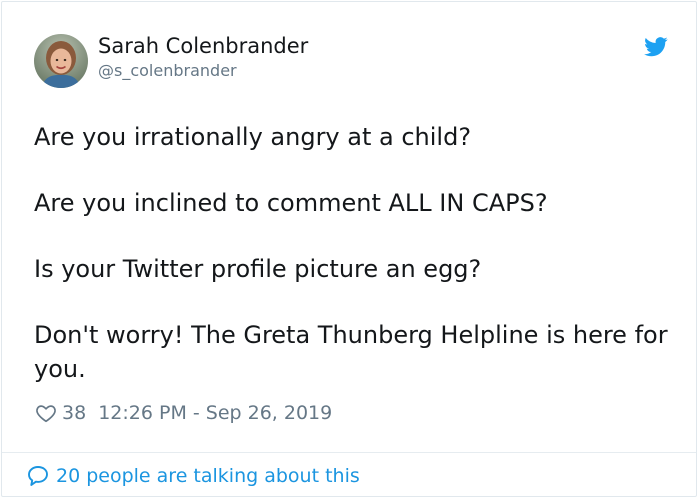 The image size is (700, 500). Describe the element at coordinates (253, 137) in the screenshot. I see `tweet-paragraph: Are you irrationally angry at a child?` at that location.